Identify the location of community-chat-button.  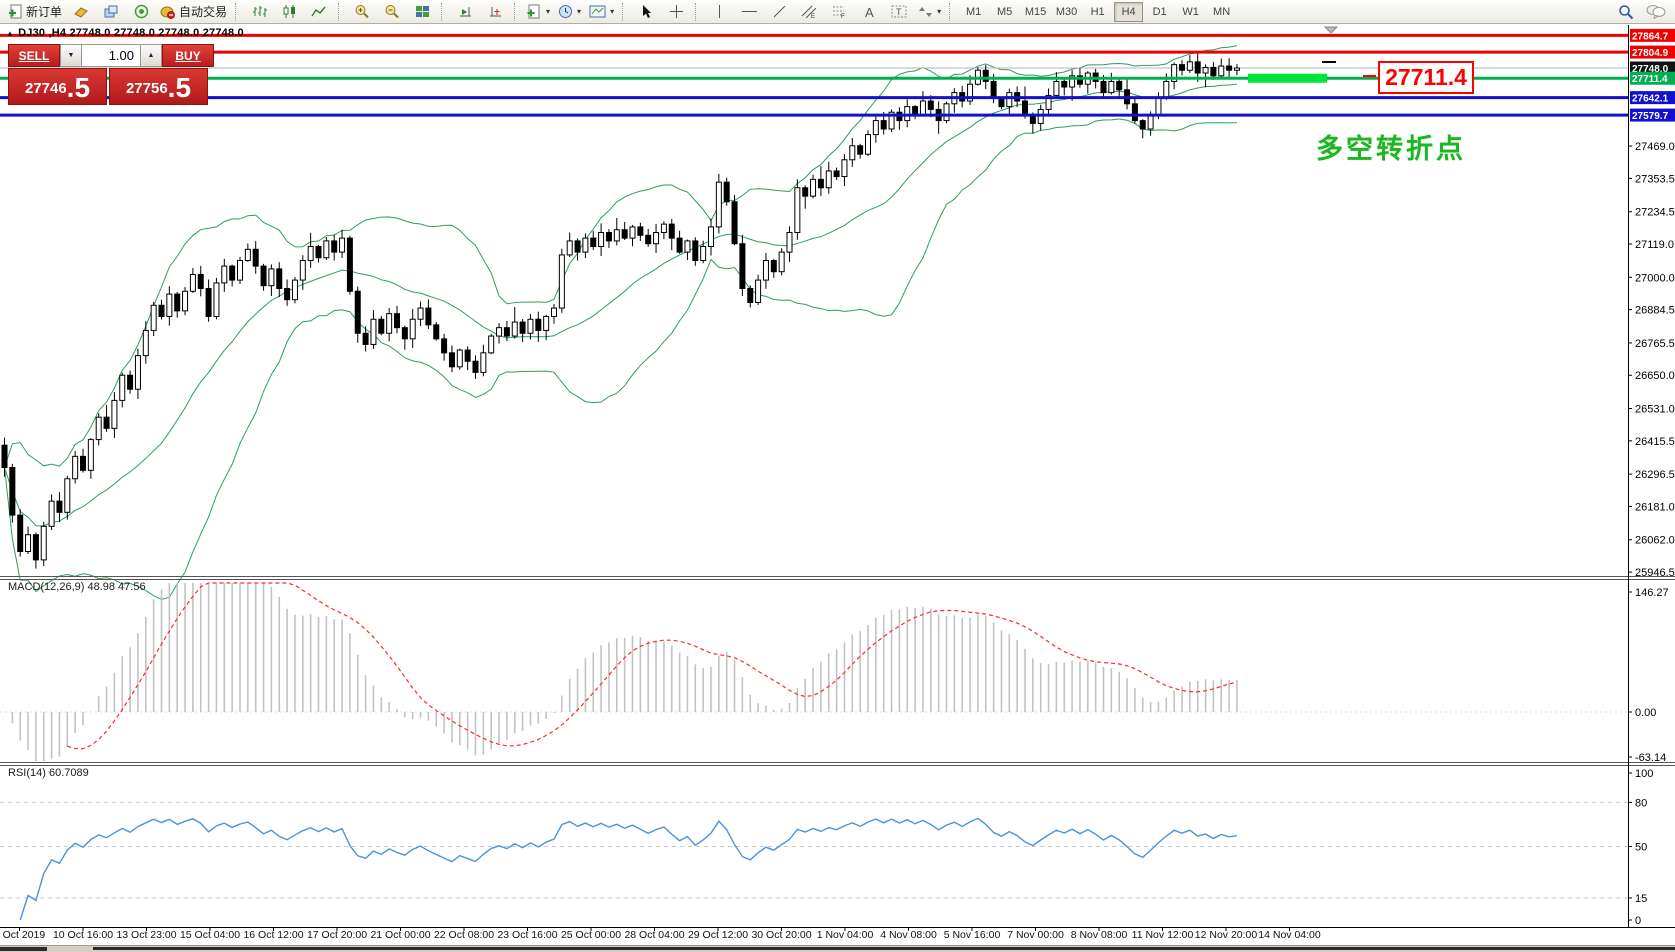
(1656, 12).